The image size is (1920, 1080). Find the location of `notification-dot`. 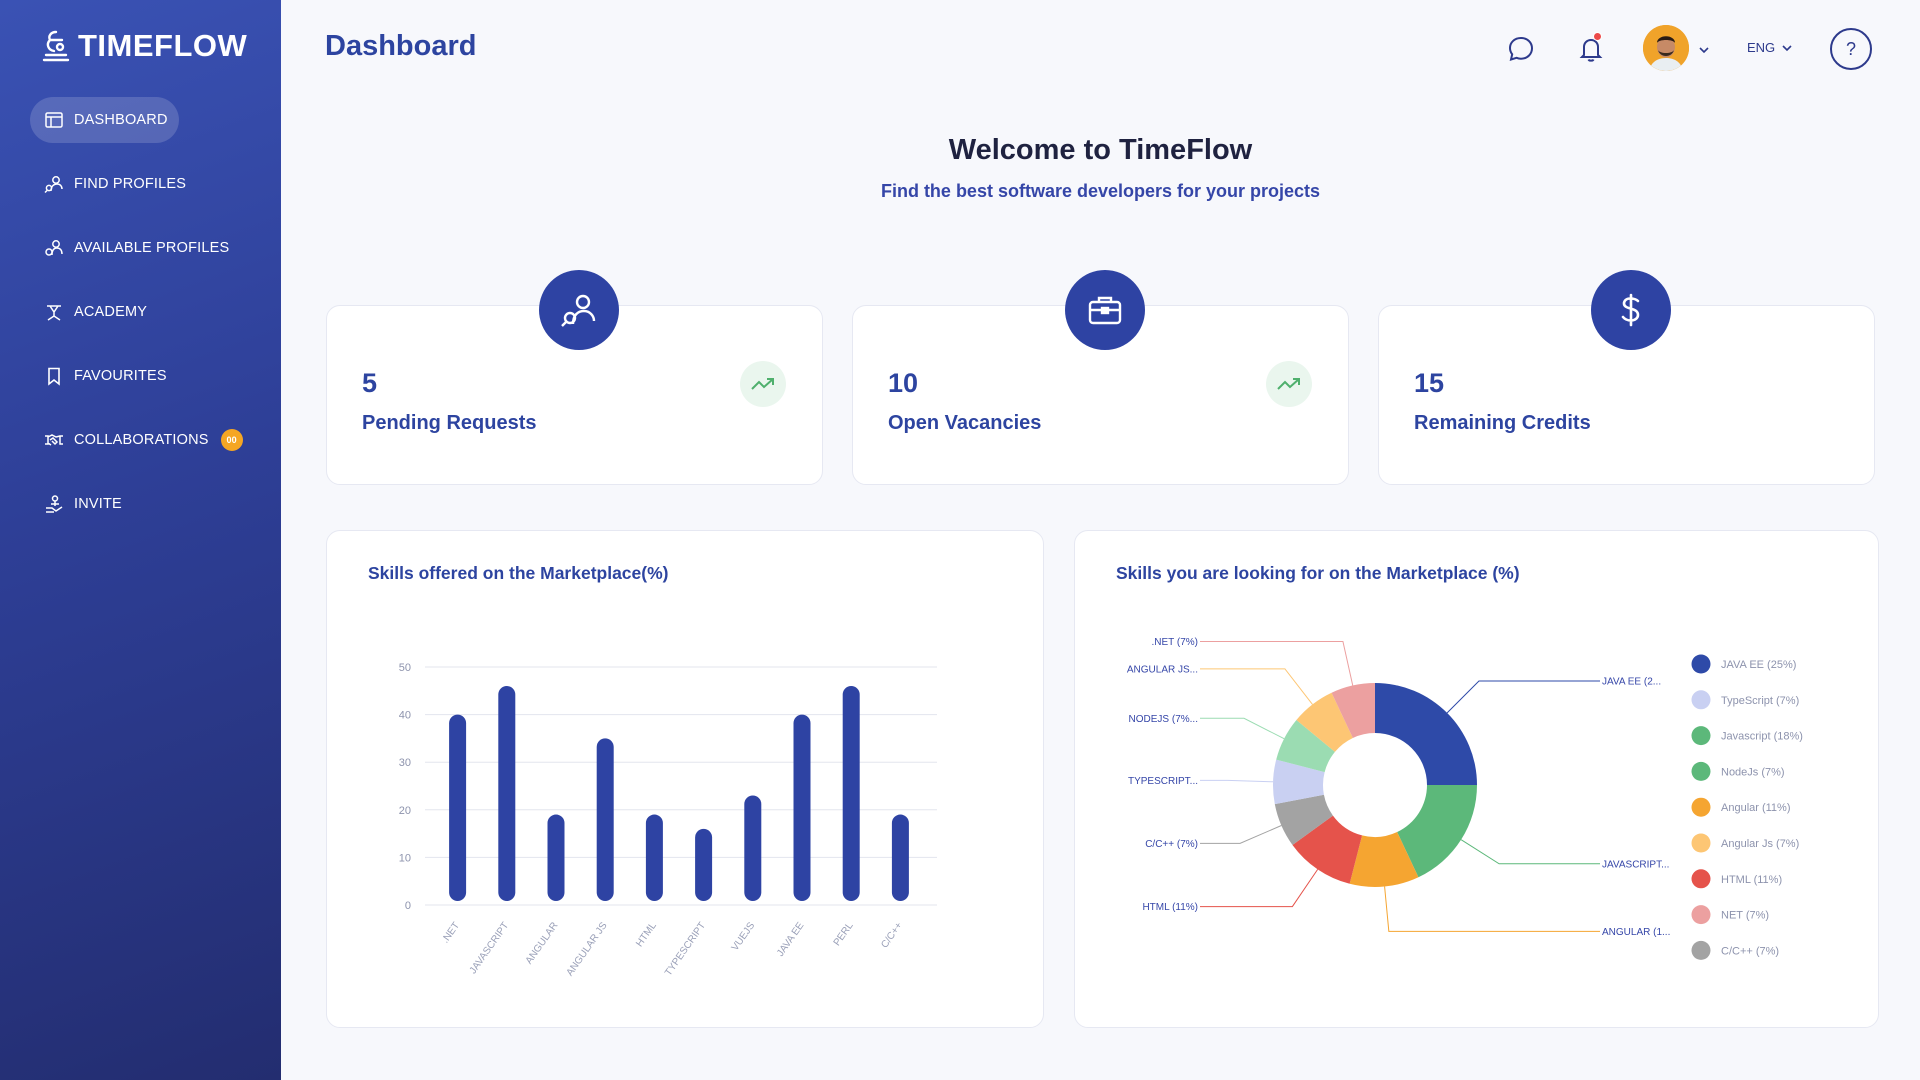

notification-dot is located at coordinates (1597, 36).